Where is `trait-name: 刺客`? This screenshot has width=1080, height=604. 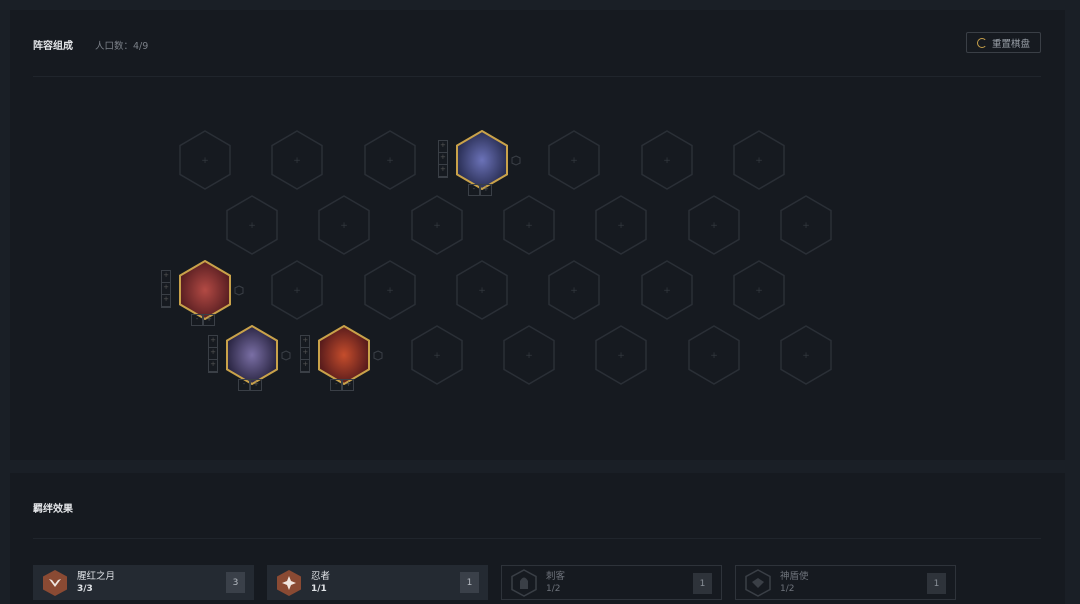
trait-name: 刺客 is located at coordinates (556, 576).